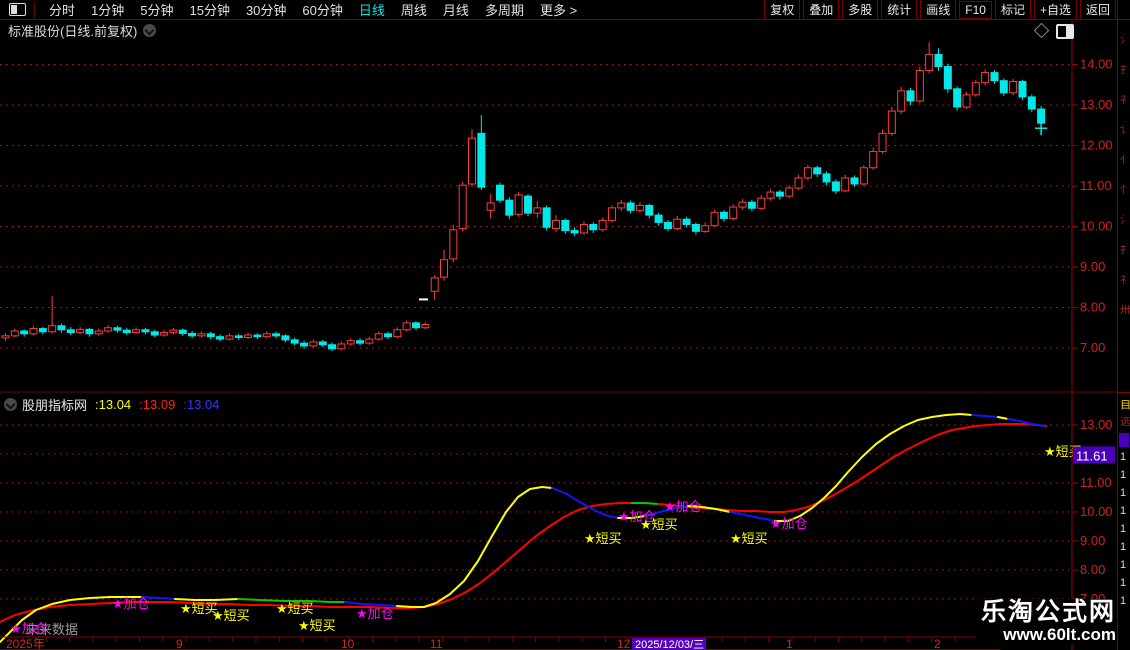 This screenshot has width=1130, height=650. Describe the element at coordinates (1045, 621) in the screenshot. I see `site-watermark: 乐淘公式网 www.60lt.com` at that location.